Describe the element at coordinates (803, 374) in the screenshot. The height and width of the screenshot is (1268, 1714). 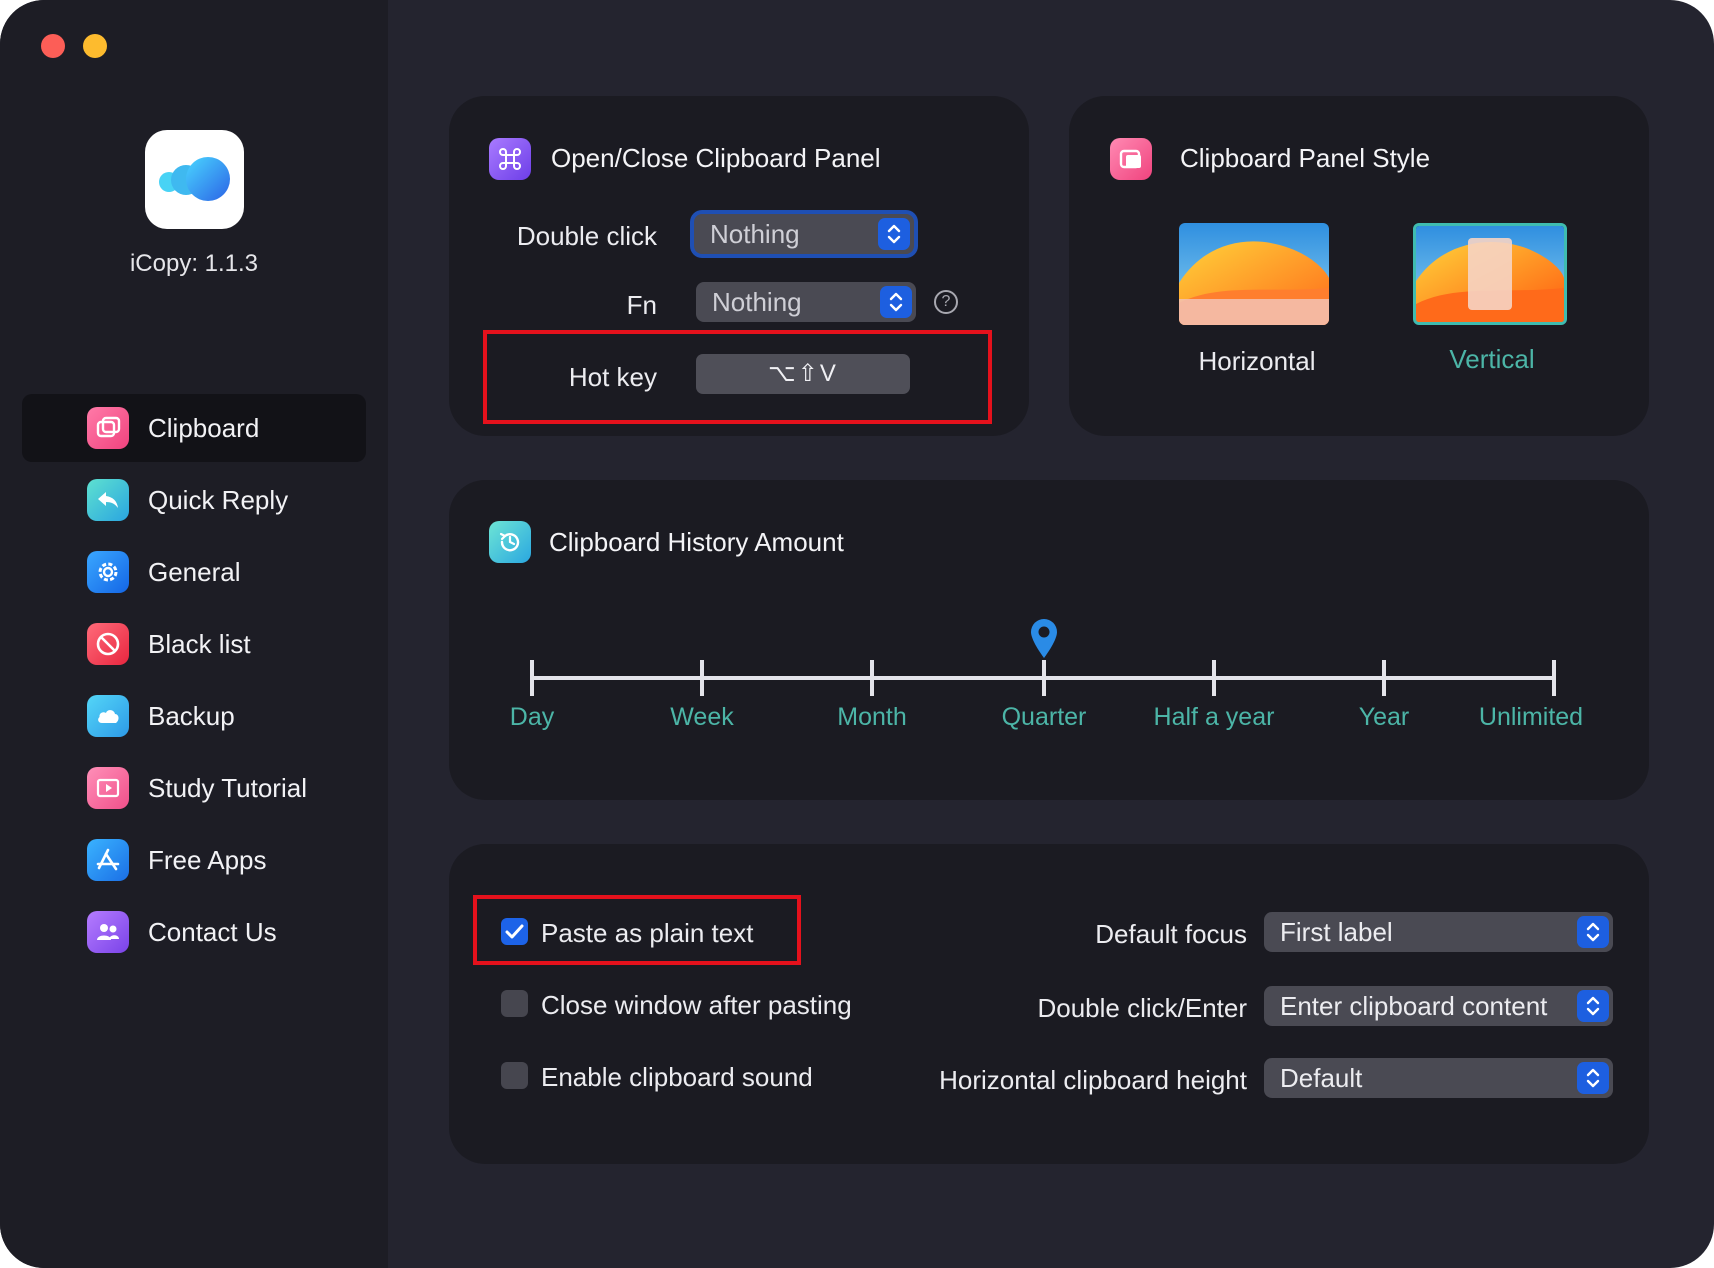
I see `hotkey-recorder: ⌥⇧V` at that location.